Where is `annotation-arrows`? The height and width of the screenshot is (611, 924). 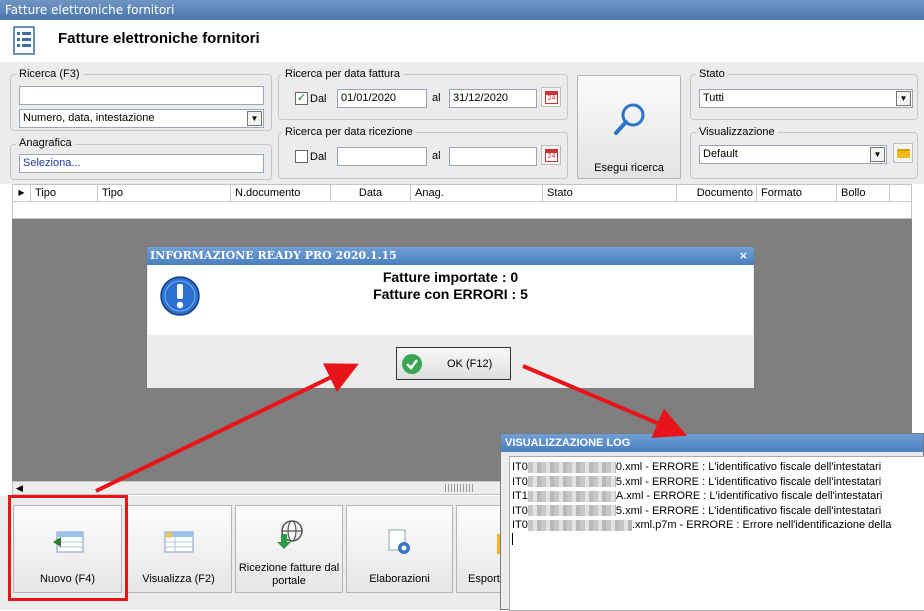 annotation-arrows is located at coordinates (391, 428).